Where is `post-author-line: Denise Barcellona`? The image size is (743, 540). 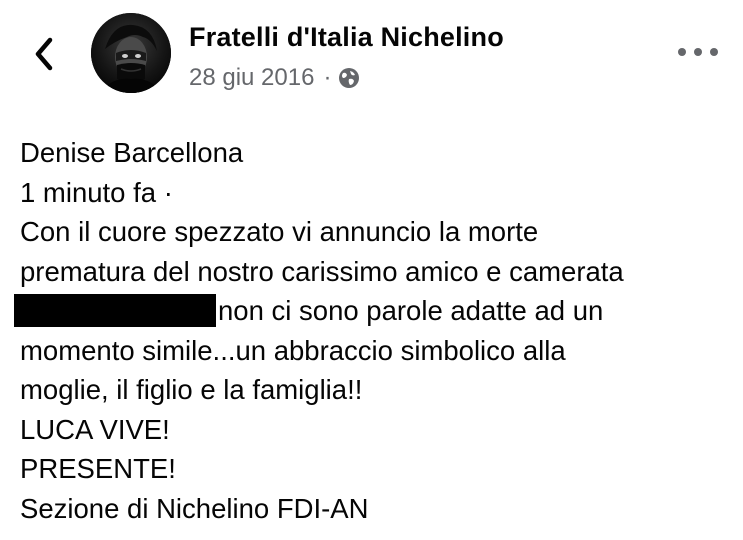
post-author-line: Denise Barcellona is located at coordinates (132, 152).